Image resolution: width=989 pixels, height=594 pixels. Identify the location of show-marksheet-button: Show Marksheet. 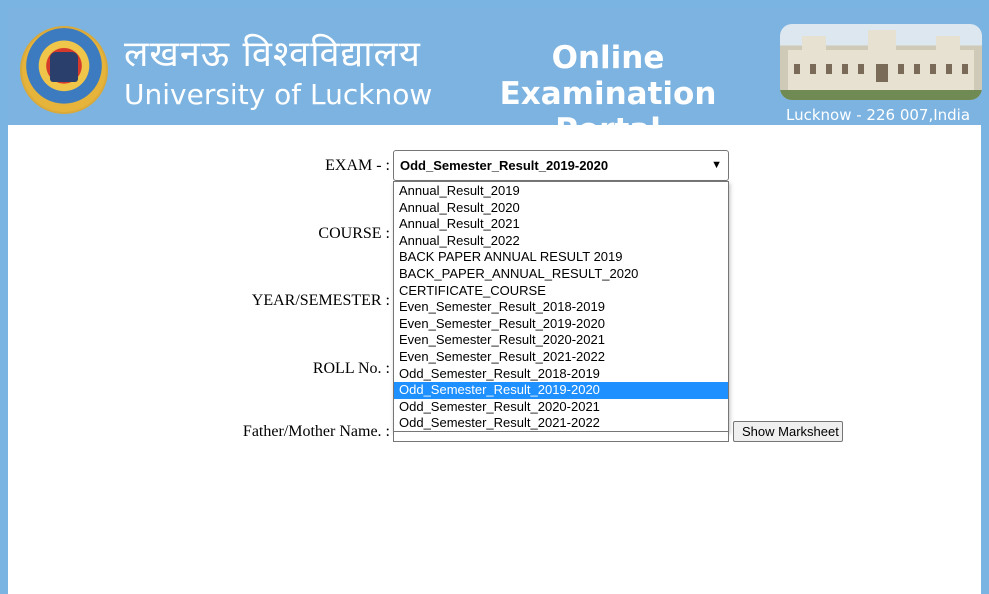
(788, 431).